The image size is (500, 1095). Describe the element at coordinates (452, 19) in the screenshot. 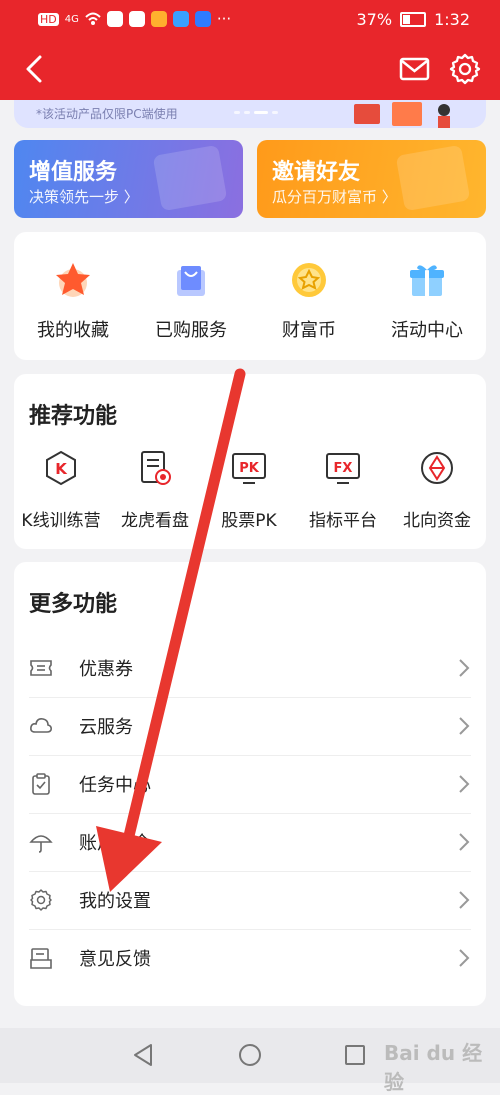

I see `clock: 1:32` at that location.